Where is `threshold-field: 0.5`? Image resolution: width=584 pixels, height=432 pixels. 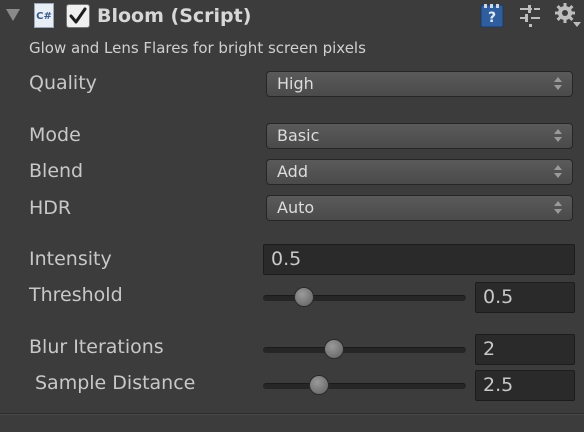
threshold-field: 0.5 is located at coordinates (525, 297).